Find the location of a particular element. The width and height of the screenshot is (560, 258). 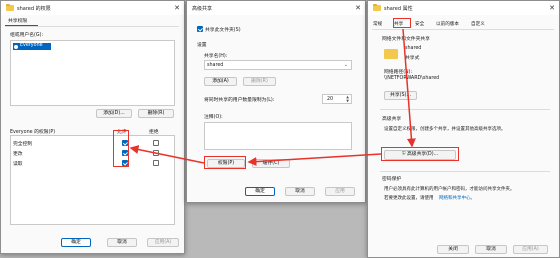

arrow-advanced-to-permissions is located at coordinates (314, 160).